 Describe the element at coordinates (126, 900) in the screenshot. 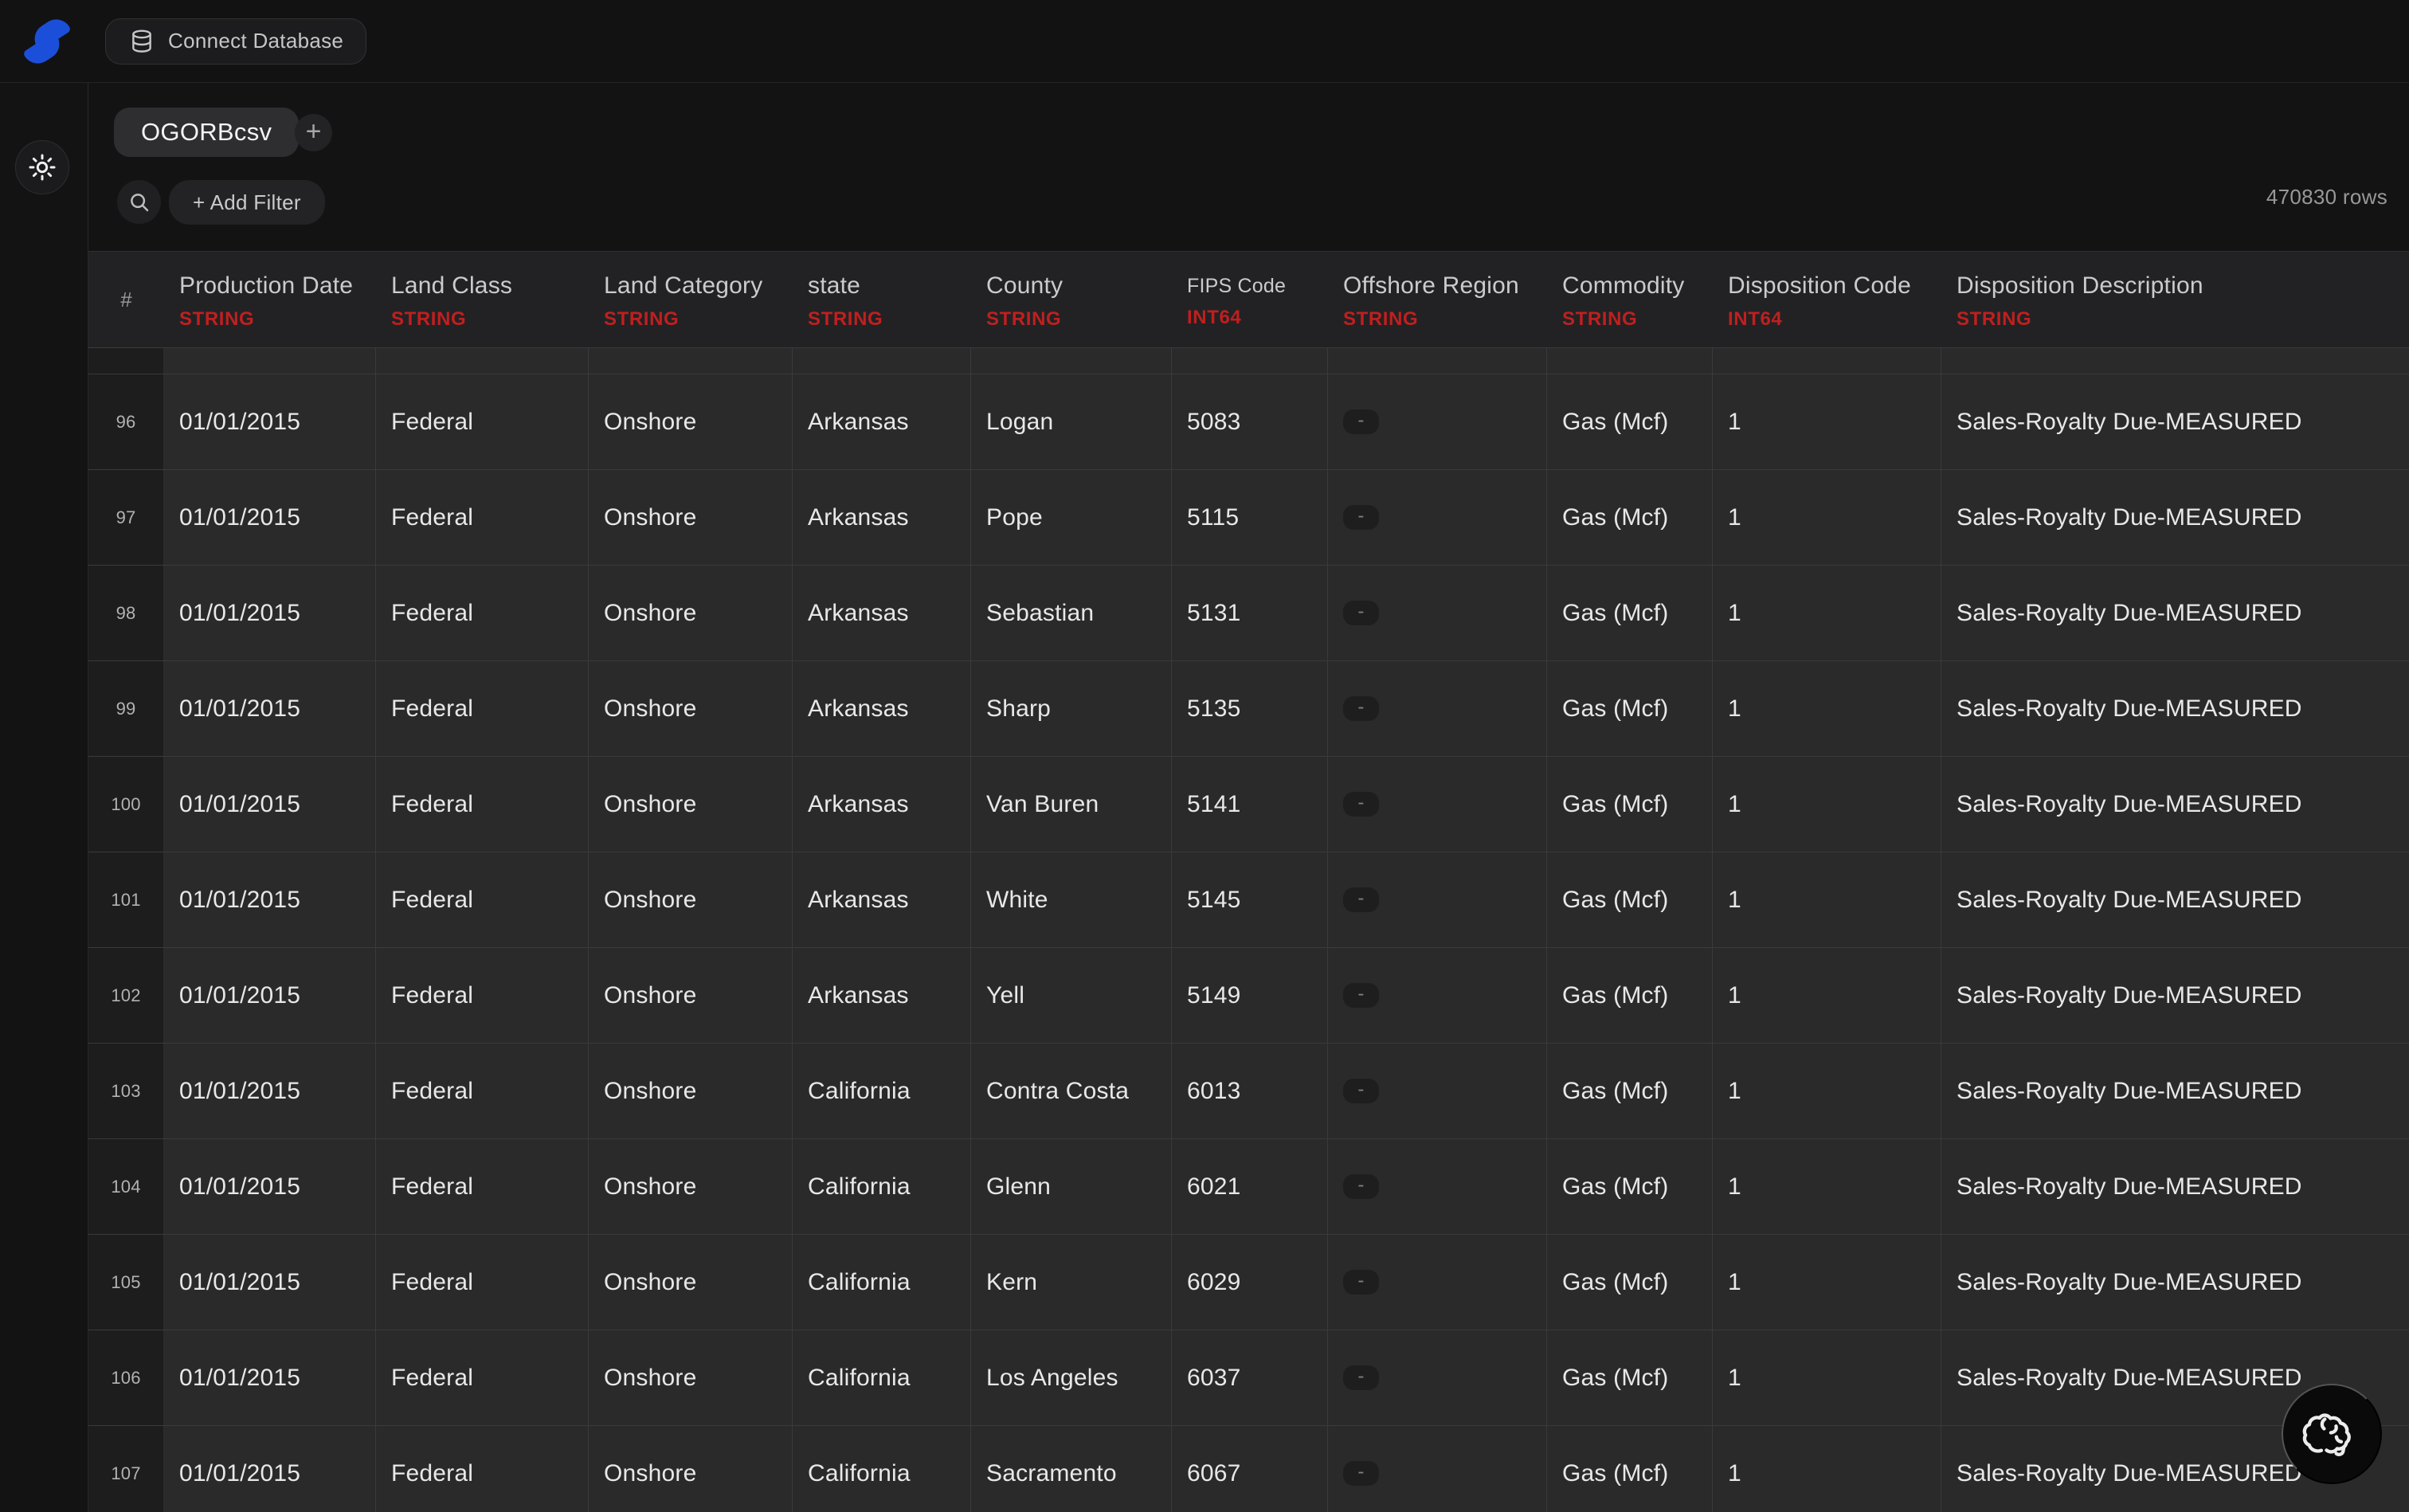

I see `cell-row_num: 101` at that location.